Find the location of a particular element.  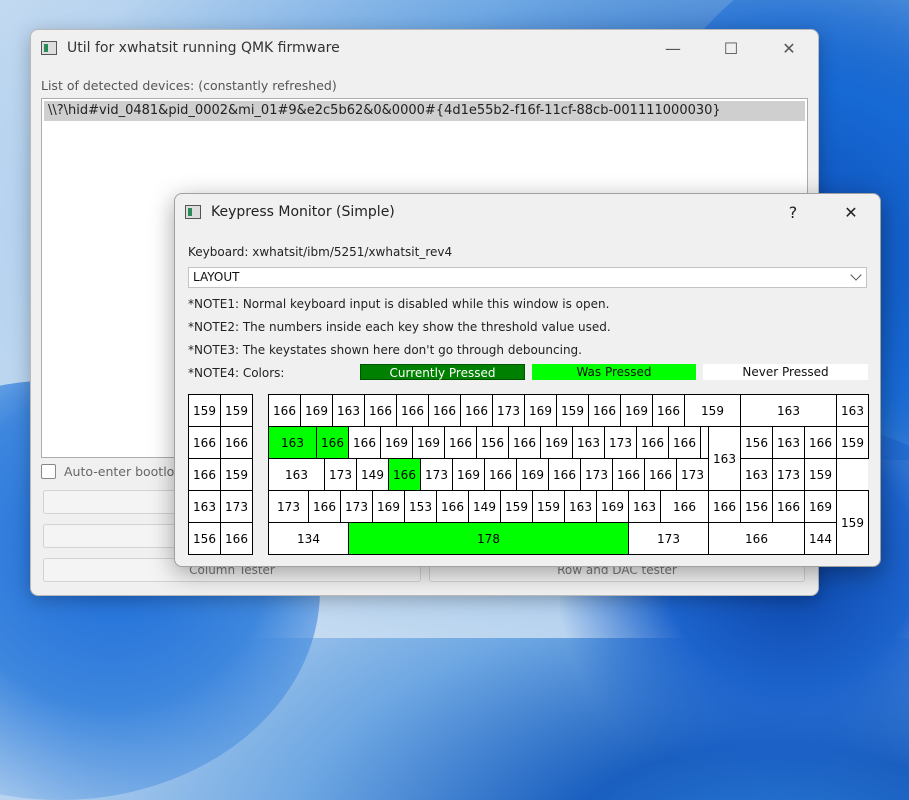

legend-was-pressed: Was Pressed is located at coordinates (614, 372).